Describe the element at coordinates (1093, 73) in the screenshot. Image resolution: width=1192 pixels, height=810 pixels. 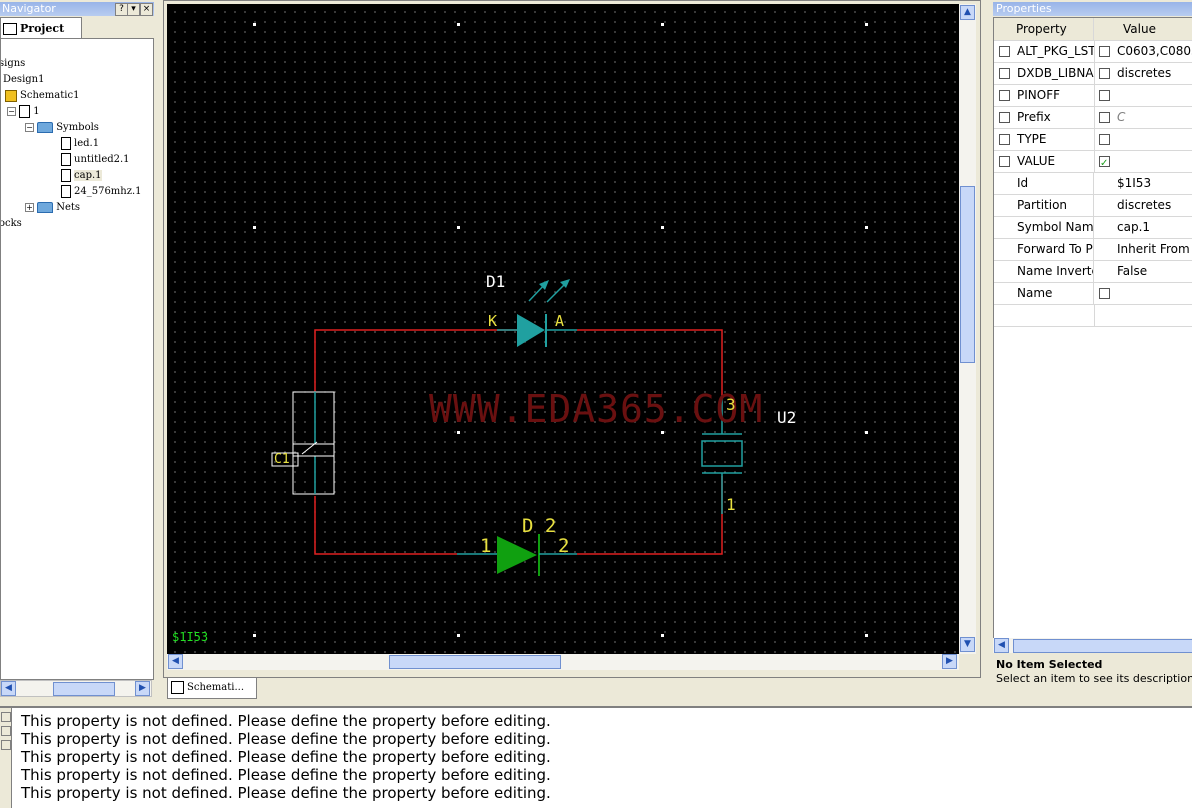
I see `property-row: DXDB_LIBNAME discretes` at that location.